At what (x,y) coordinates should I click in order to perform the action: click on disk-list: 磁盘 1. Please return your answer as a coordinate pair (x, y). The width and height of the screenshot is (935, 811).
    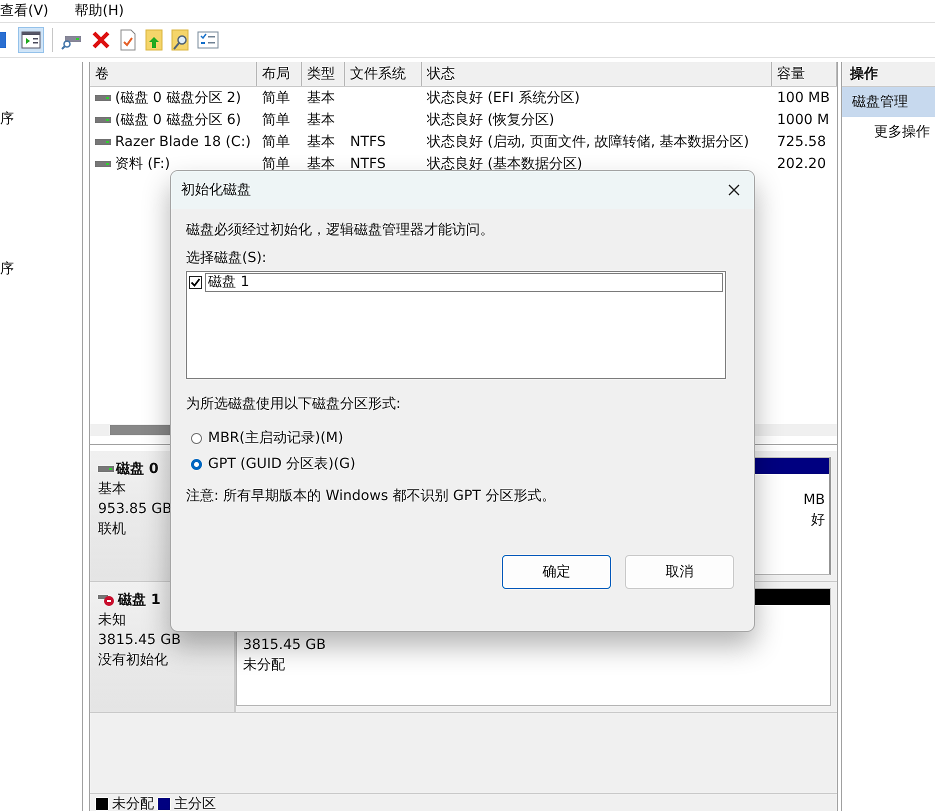
    Looking at the image, I should click on (456, 325).